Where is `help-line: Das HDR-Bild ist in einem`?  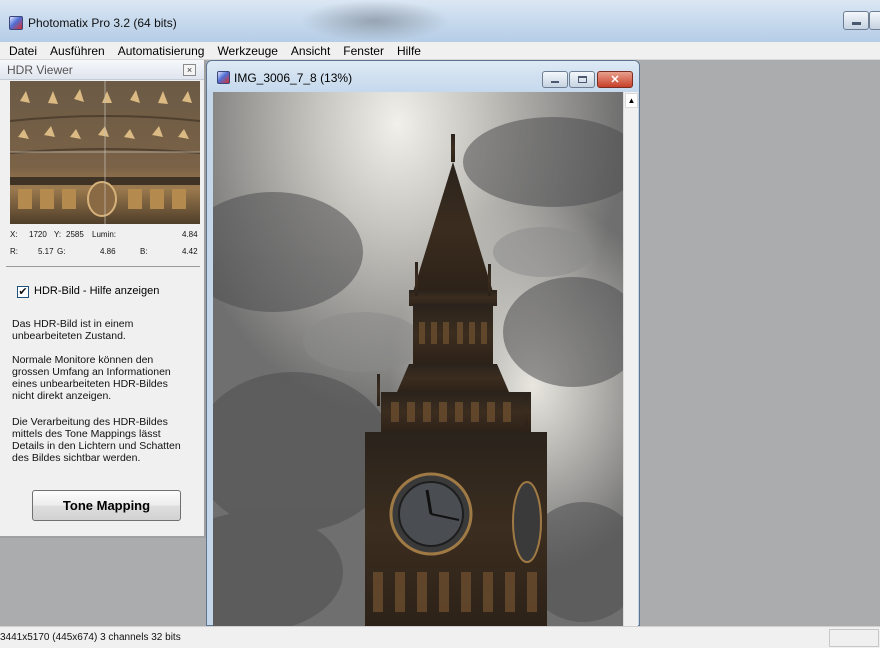 help-line: Das HDR-Bild ist in einem is located at coordinates (73, 324).